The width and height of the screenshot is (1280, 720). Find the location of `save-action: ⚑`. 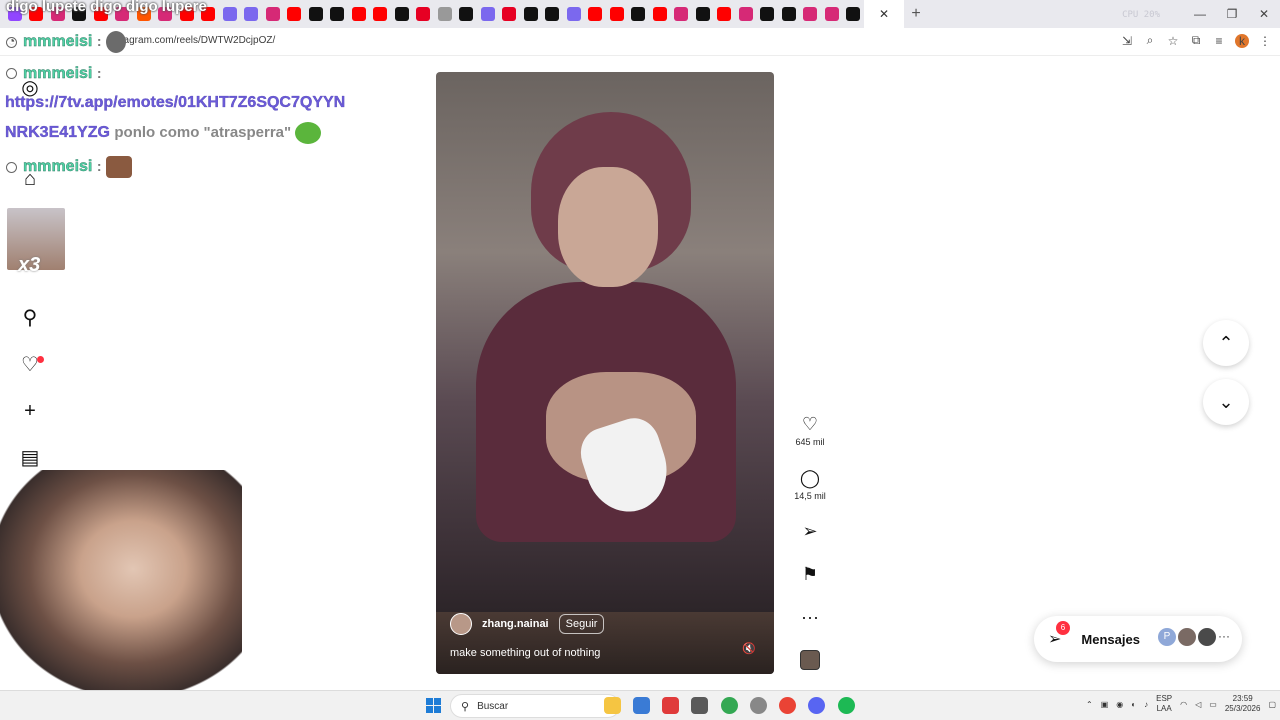

save-action: ⚑ is located at coordinates (810, 574).